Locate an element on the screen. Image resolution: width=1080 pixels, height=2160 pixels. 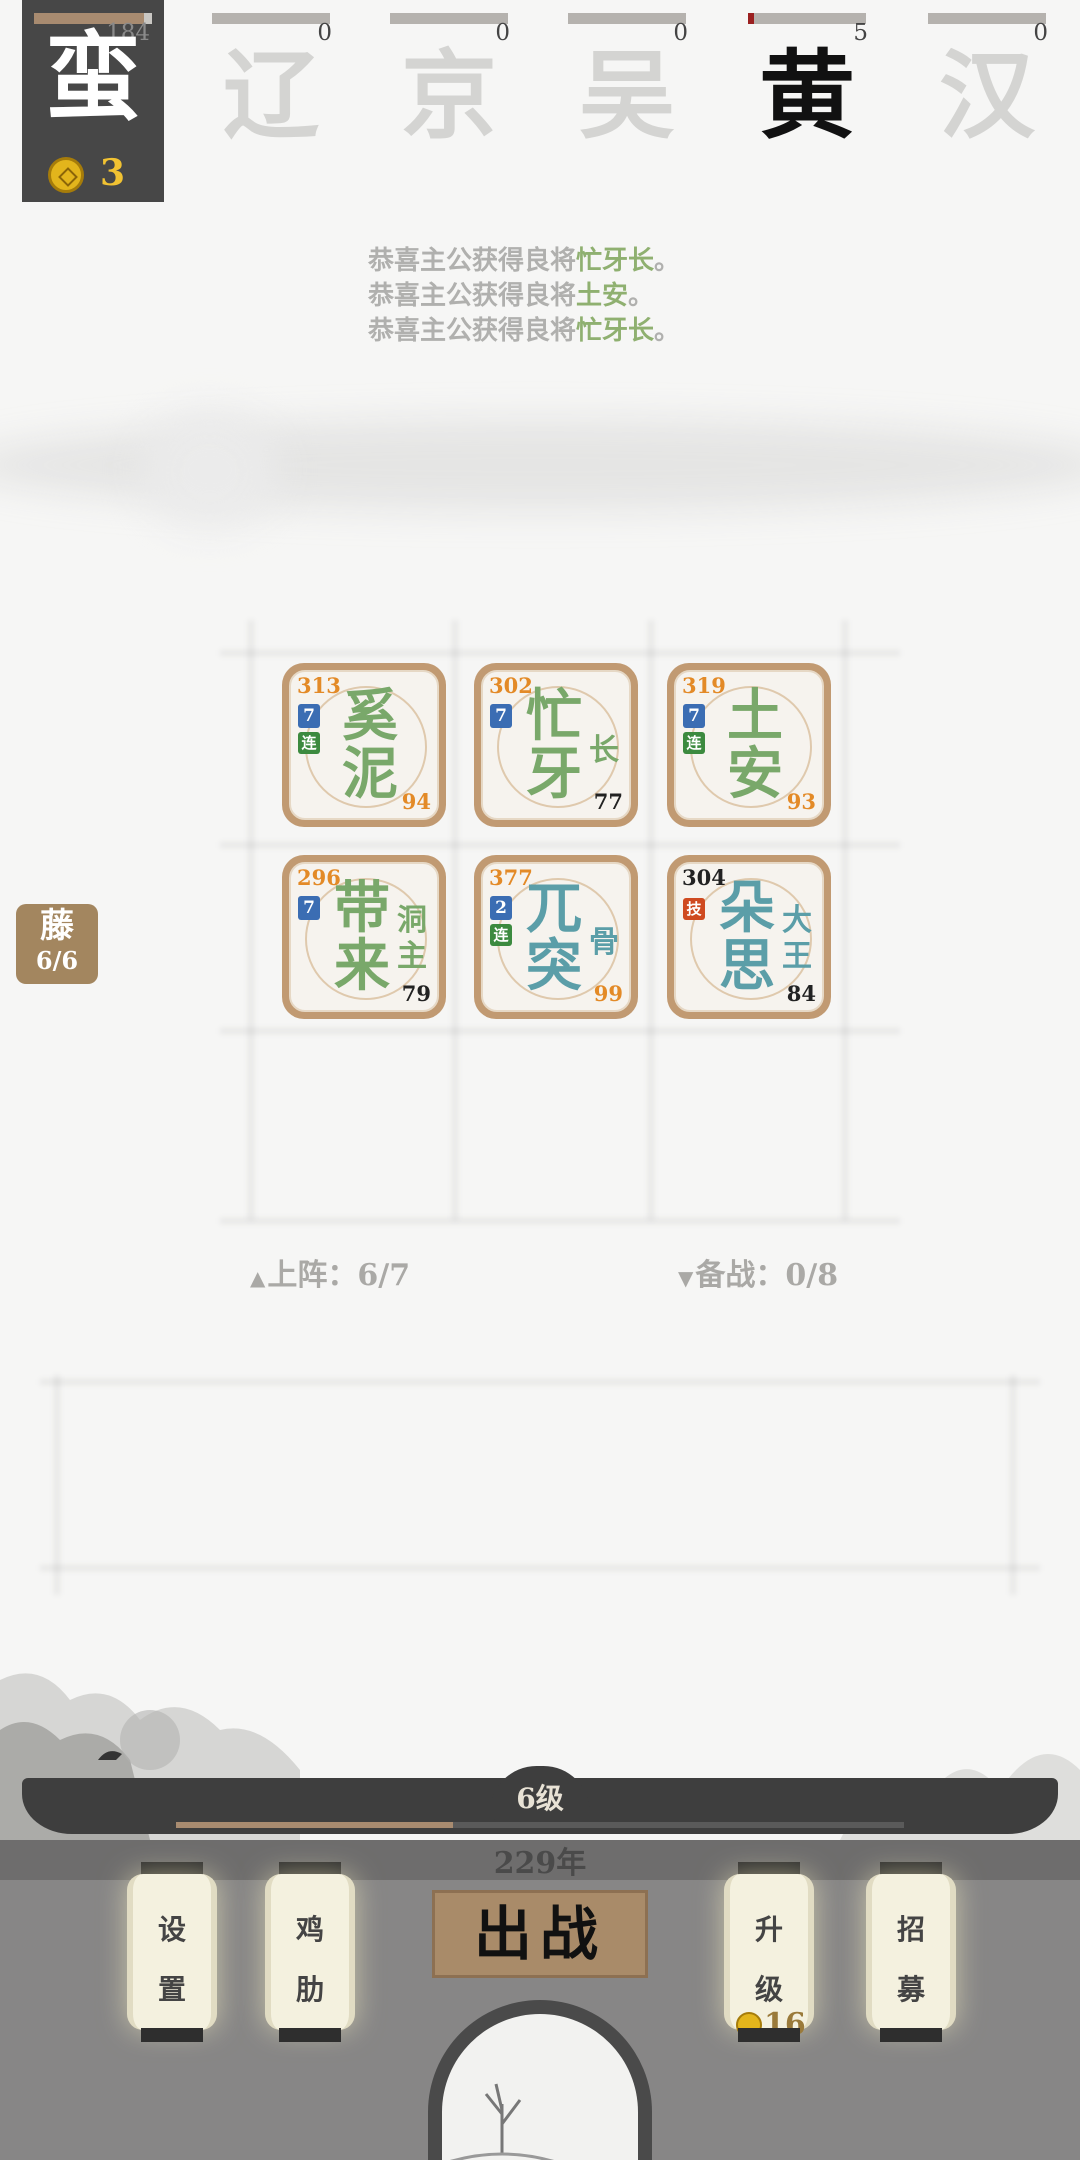
faction-name: 辽 is located at coordinates (271, 95).